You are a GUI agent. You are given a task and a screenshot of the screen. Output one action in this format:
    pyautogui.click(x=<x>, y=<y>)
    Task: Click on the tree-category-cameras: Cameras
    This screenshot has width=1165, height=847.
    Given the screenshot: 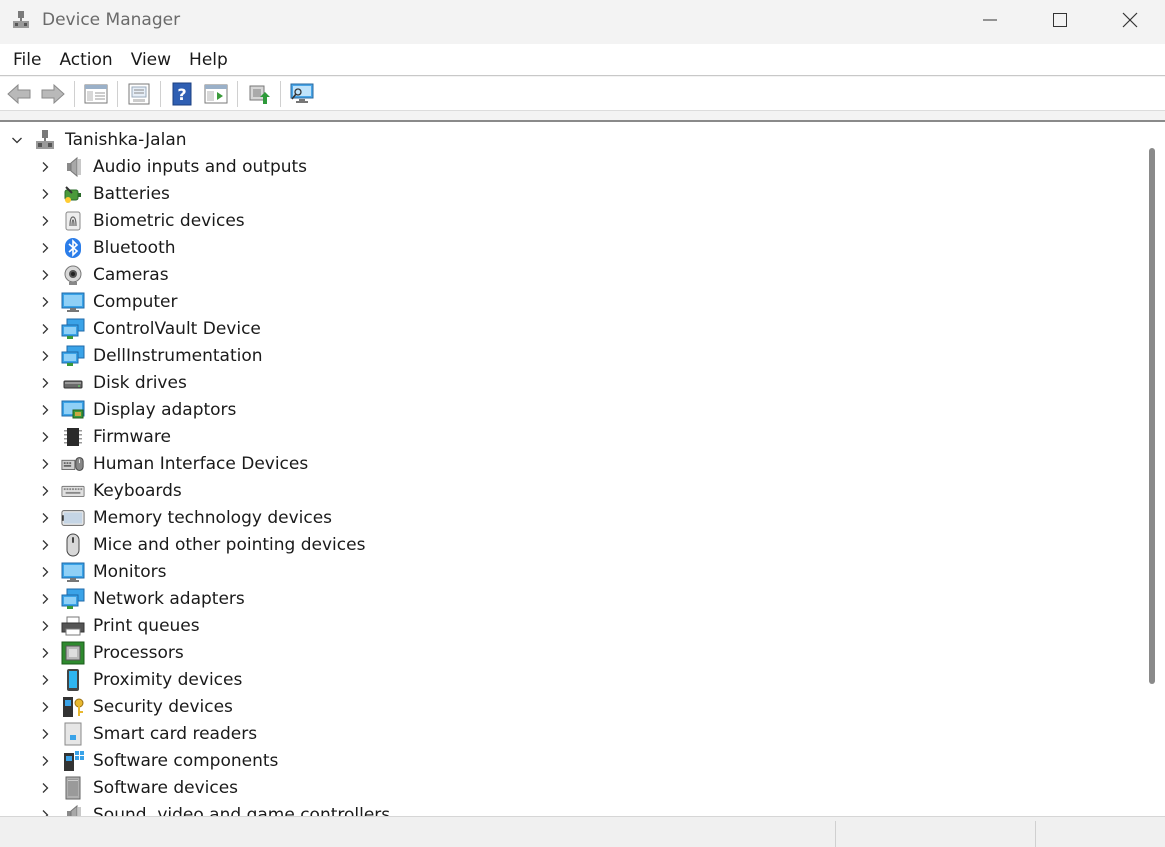 What is the action you would take?
    pyautogui.click(x=570, y=274)
    